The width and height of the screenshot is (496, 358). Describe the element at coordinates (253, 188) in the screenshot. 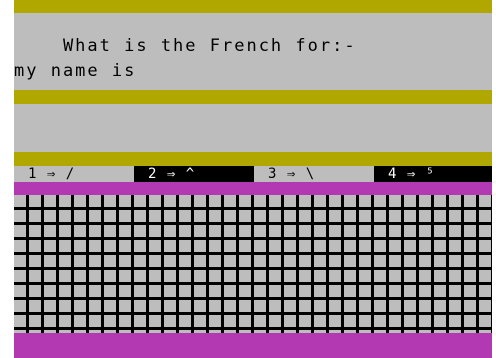

I see `magenta-band-top` at that location.